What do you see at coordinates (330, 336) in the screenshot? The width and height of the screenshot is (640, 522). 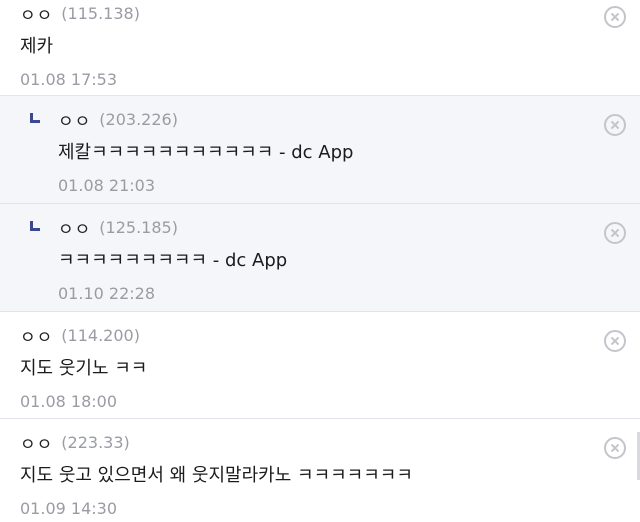 I see `comment-author-row: ㅇㅇ (114.200)` at bounding box center [330, 336].